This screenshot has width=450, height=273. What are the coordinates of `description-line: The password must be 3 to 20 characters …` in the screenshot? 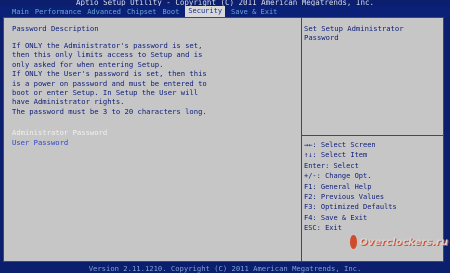 It's located at (109, 111).